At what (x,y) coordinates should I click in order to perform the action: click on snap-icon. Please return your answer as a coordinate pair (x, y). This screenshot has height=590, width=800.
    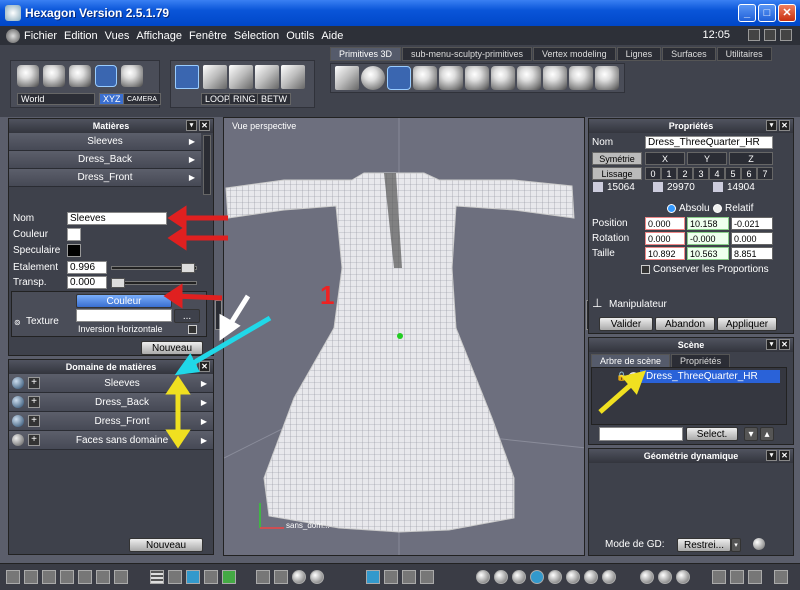
    Looking at the image, I should click on (175, 577).